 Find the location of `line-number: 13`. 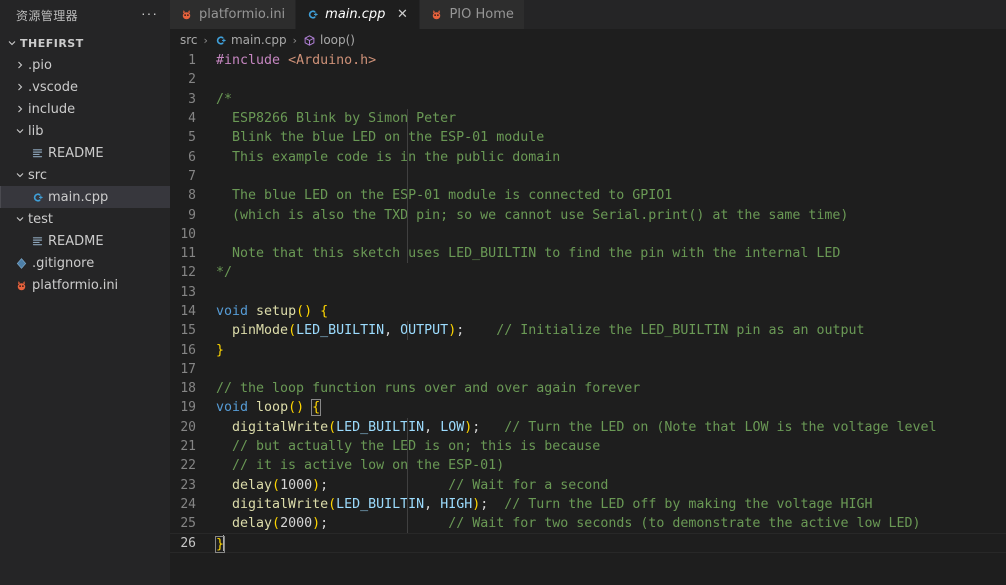

line-number: 13 is located at coordinates (188, 292).